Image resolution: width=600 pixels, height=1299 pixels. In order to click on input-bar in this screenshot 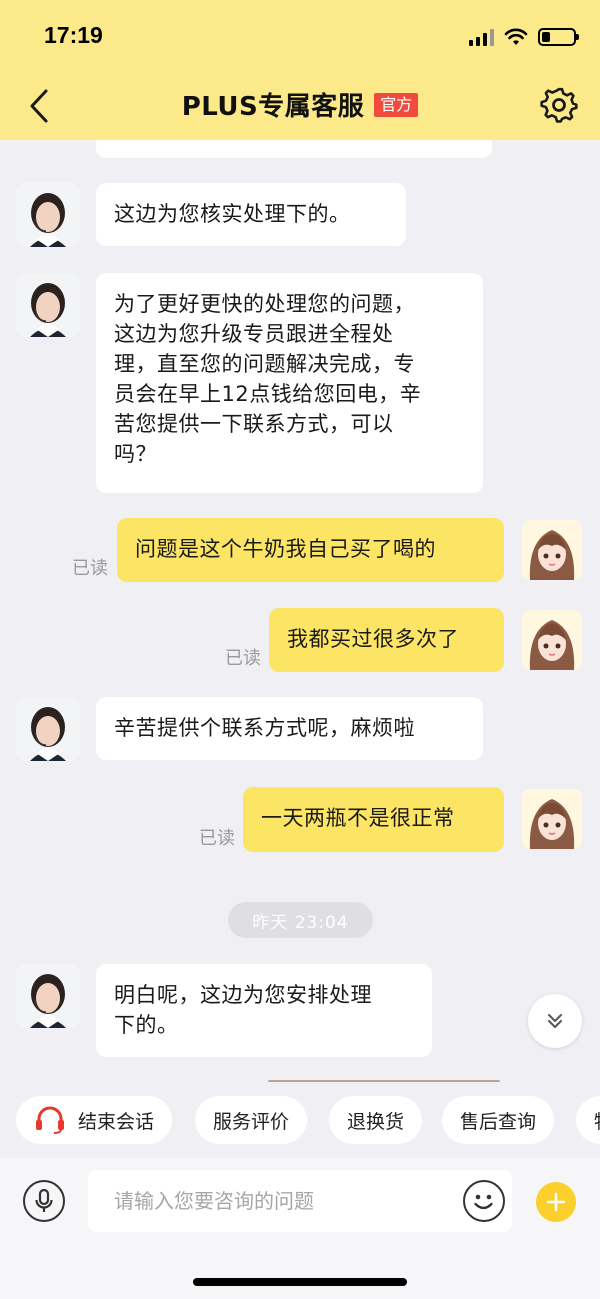, I will do `click(300, 1228)`.